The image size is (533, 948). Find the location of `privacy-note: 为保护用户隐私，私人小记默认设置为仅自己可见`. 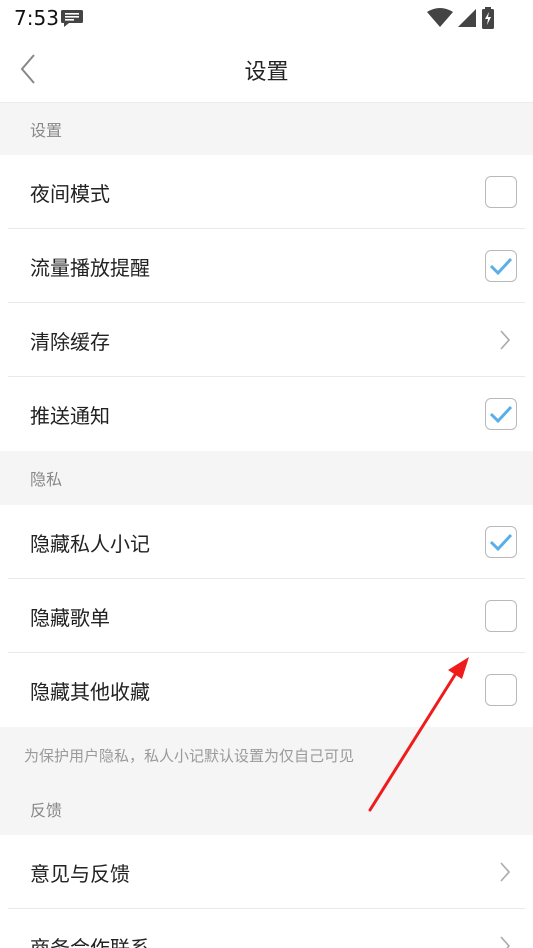

privacy-note: 为保护用户隐私，私人小记默认设置为仅自己可见 is located at coordinates (189, 755).